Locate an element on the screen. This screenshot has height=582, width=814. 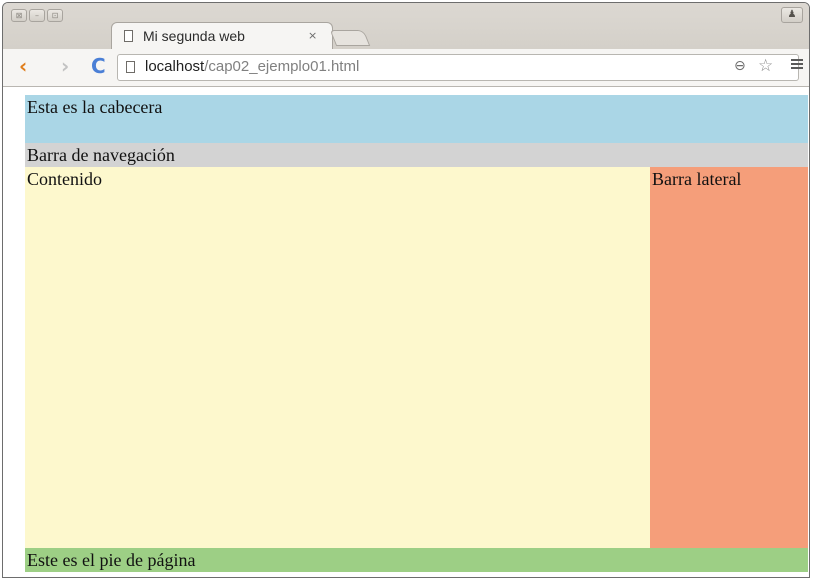
page-sidebar: Barra lateral is located at coordinates (729, 357).